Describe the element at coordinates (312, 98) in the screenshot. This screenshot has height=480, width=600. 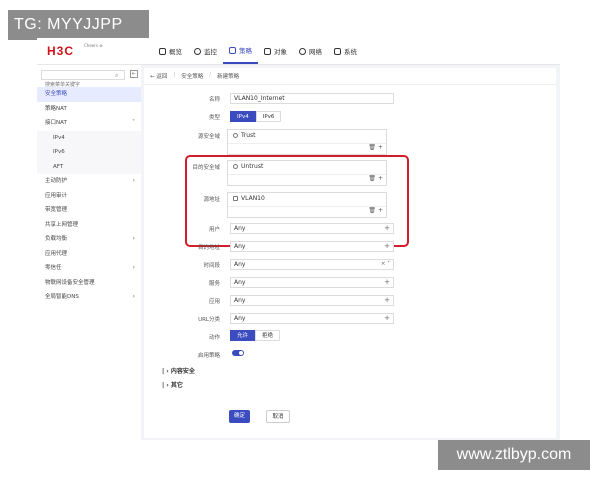
I see `name-input: VLAN10_Internet` at that location.